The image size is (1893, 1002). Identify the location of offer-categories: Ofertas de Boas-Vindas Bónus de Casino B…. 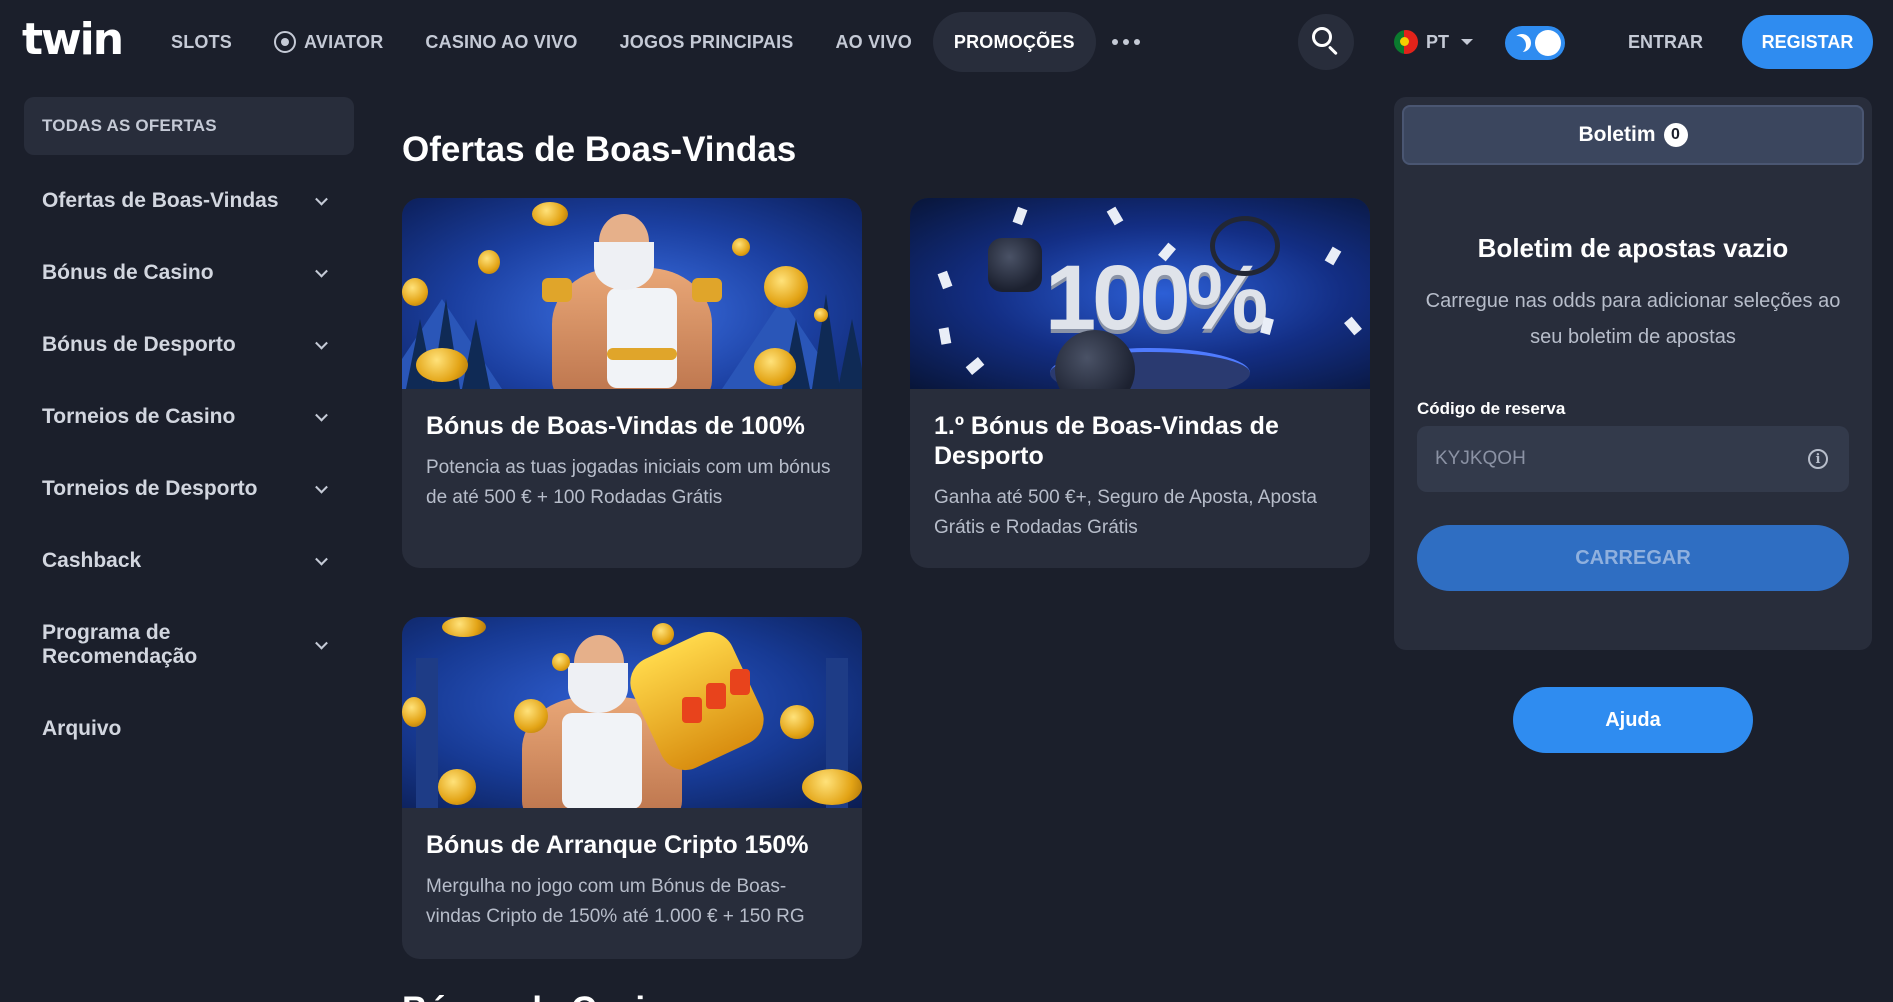
(189, 465).